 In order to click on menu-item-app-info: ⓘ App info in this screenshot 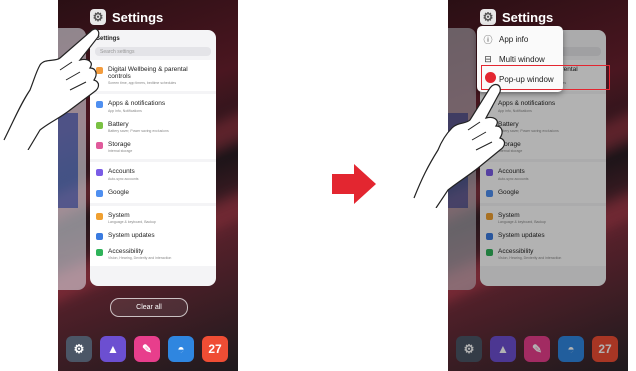, I will do `click(520, 39)`.